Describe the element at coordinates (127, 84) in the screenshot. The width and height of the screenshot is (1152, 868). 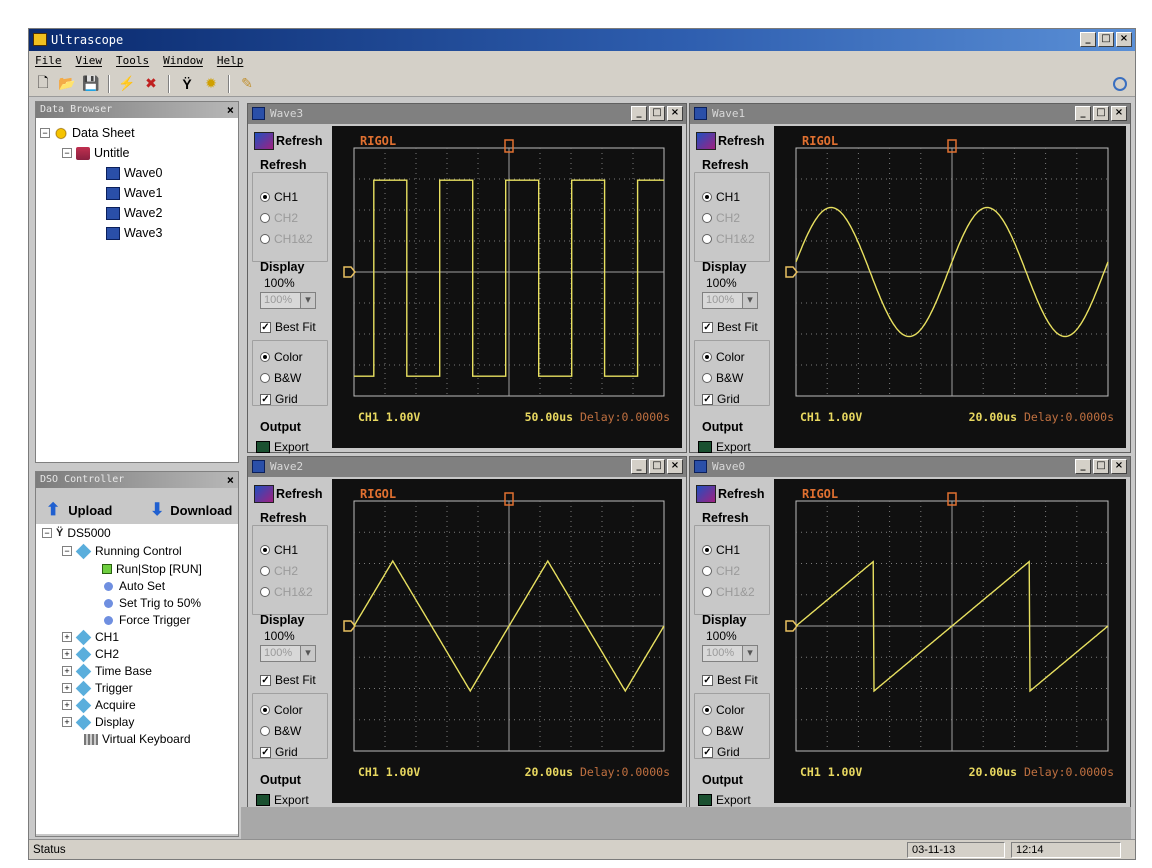
I see `connect-icon: ⚡` at that location.